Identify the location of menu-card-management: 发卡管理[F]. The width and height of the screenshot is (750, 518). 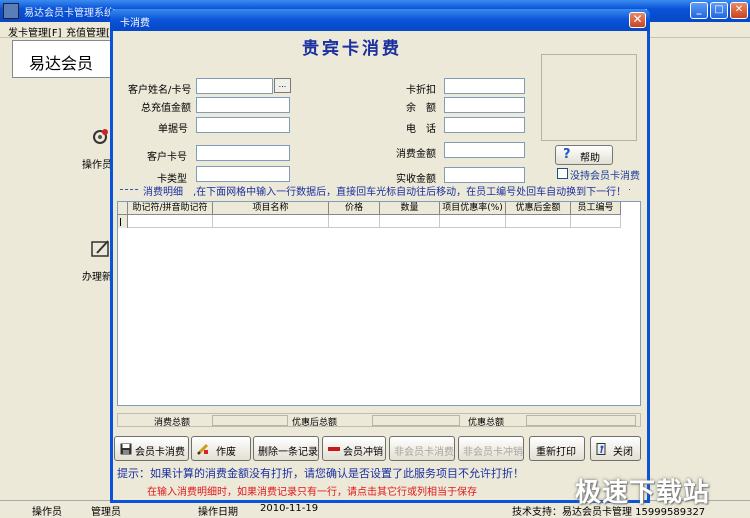
(35, 31).